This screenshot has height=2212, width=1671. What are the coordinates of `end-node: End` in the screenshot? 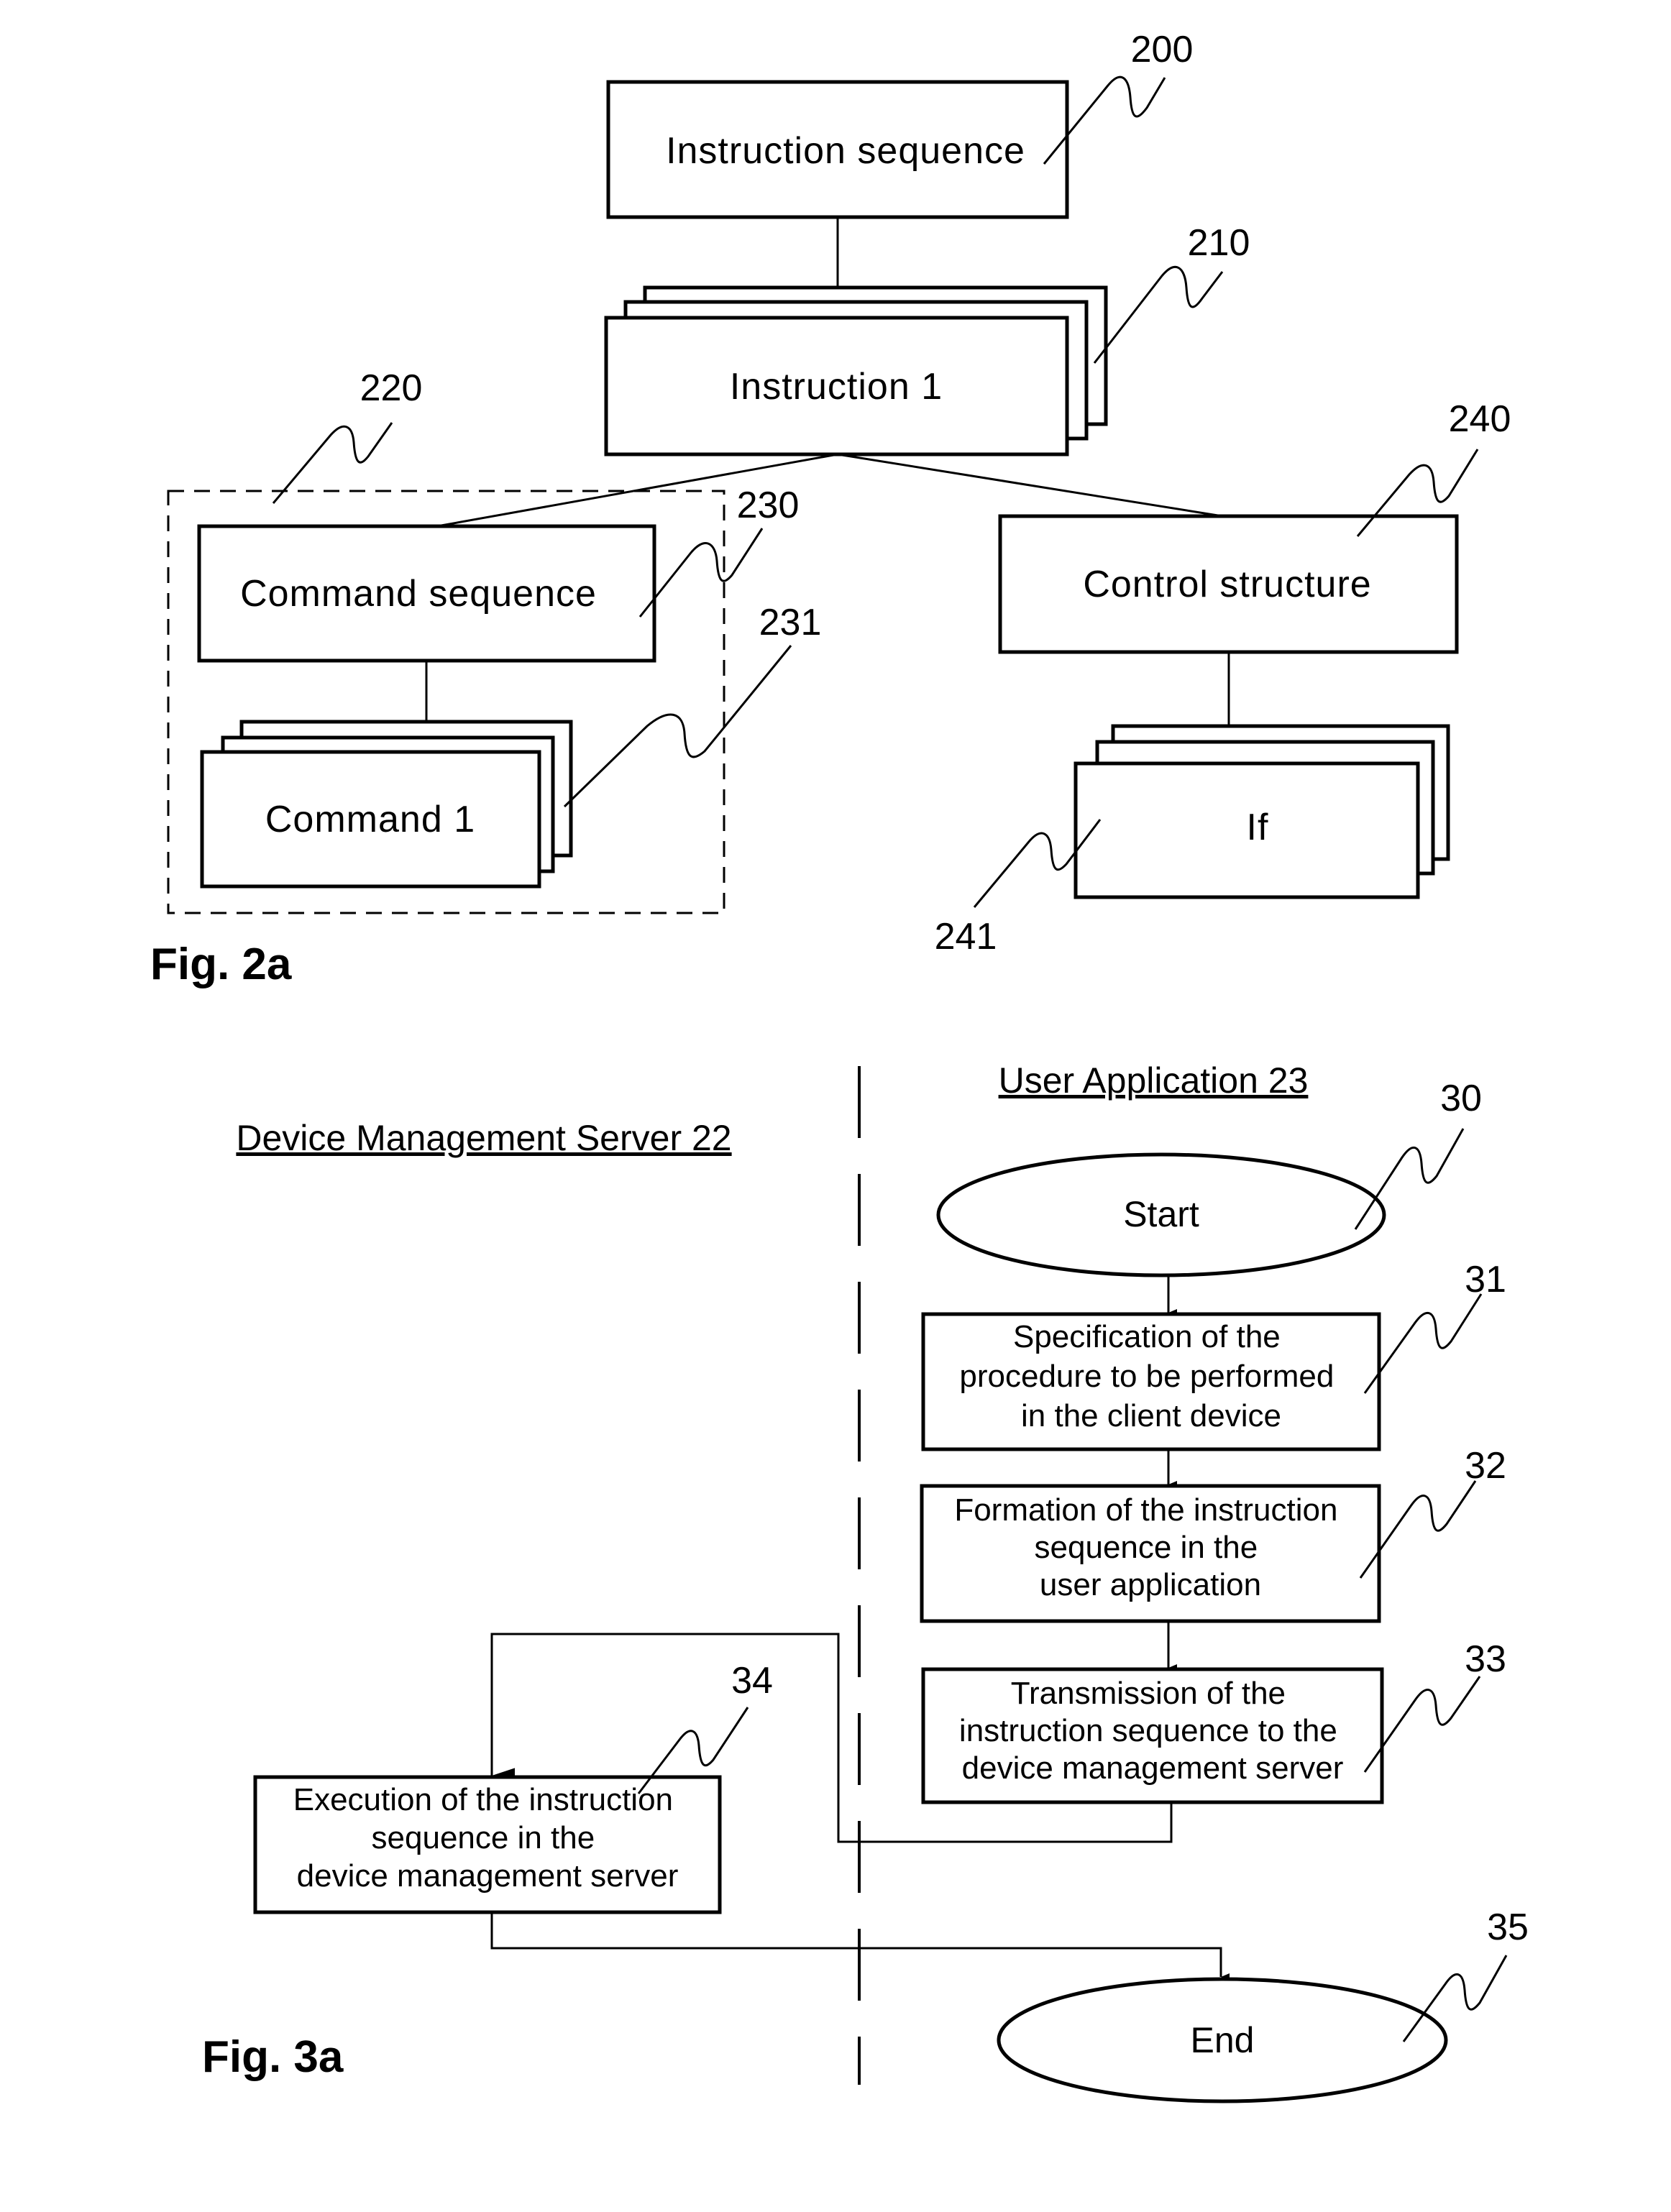 It's located at (1223, 2040).